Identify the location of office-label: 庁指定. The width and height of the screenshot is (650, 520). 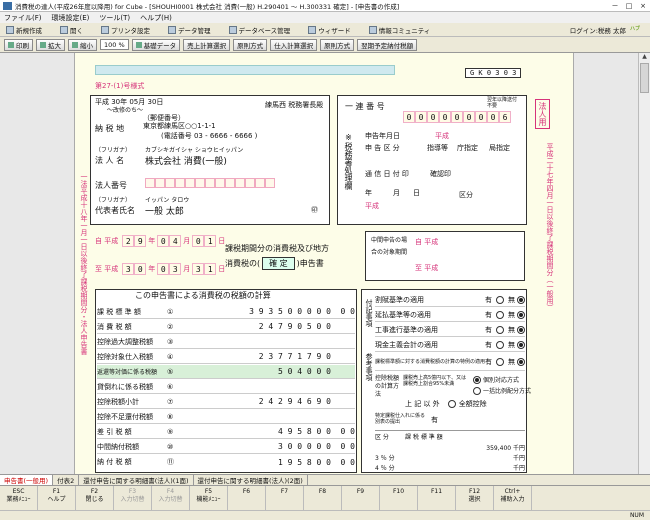
(467, 148).